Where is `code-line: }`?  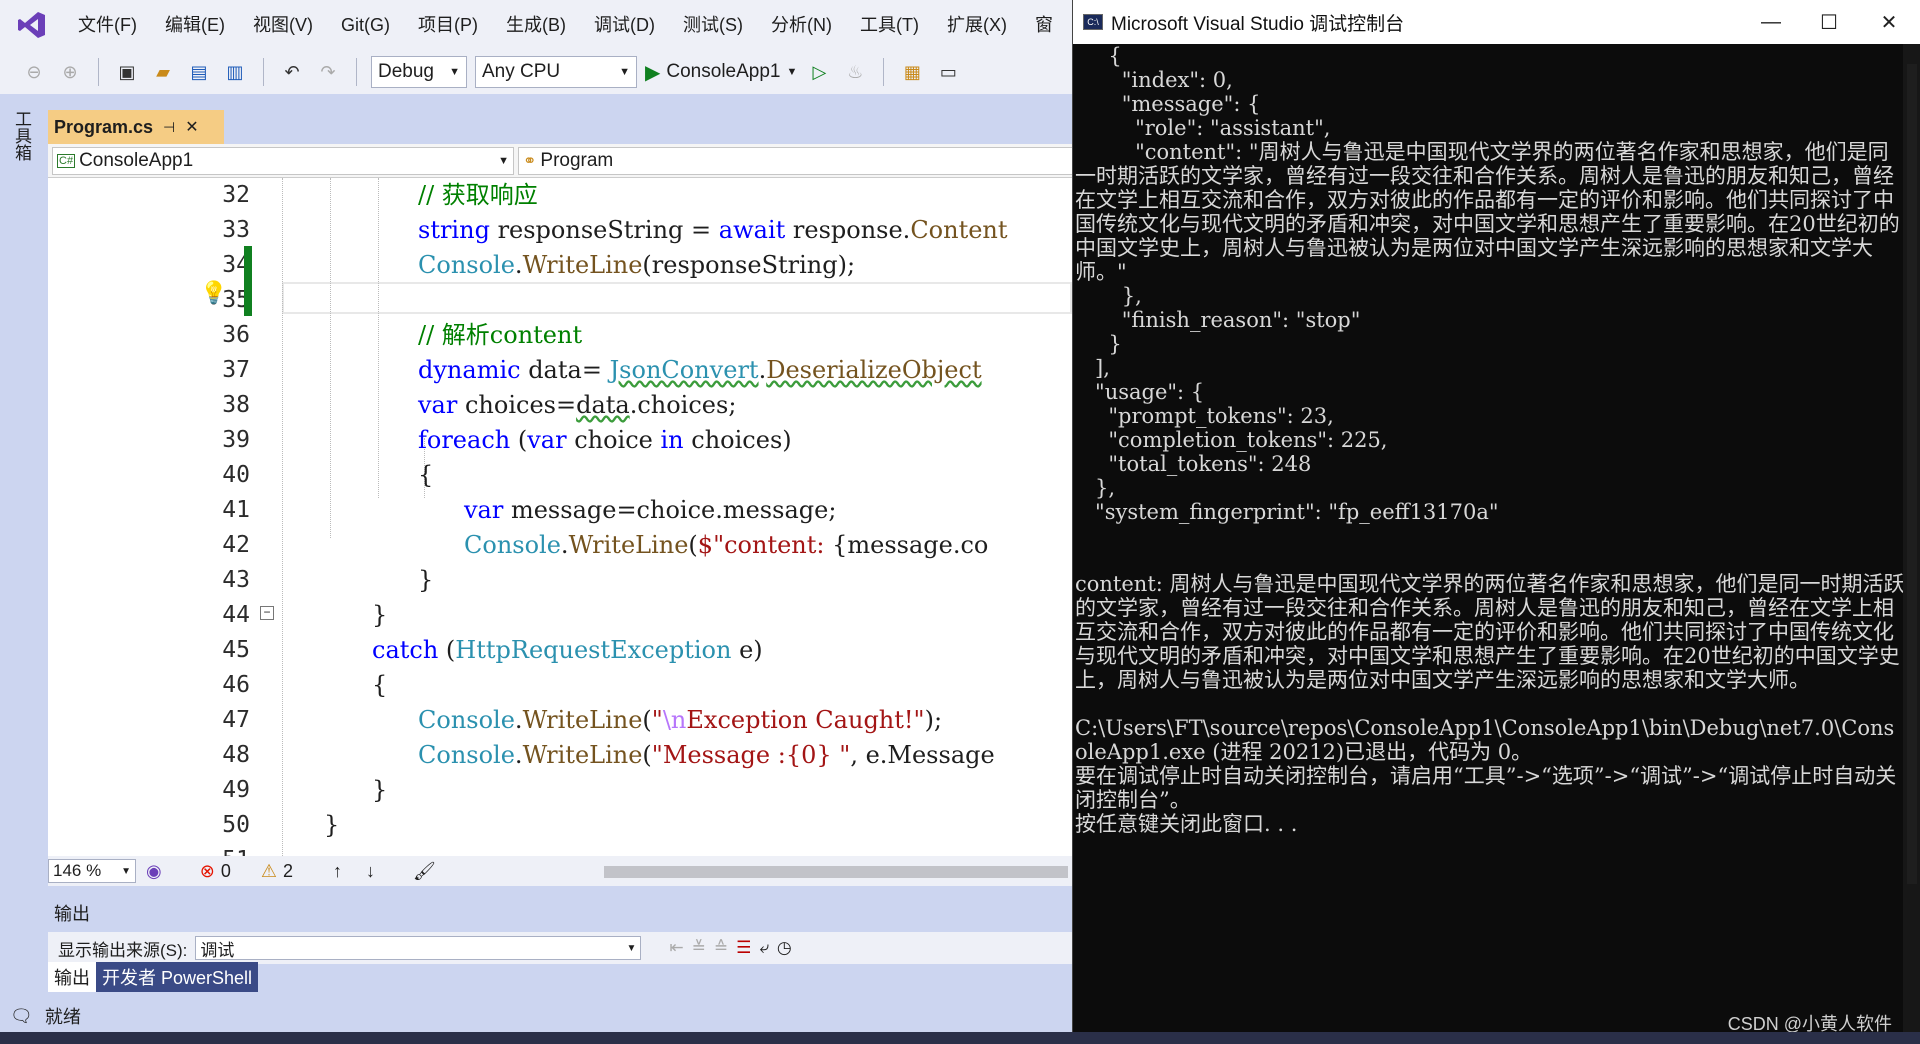 code-line: } is located at coordinates (380, 790).